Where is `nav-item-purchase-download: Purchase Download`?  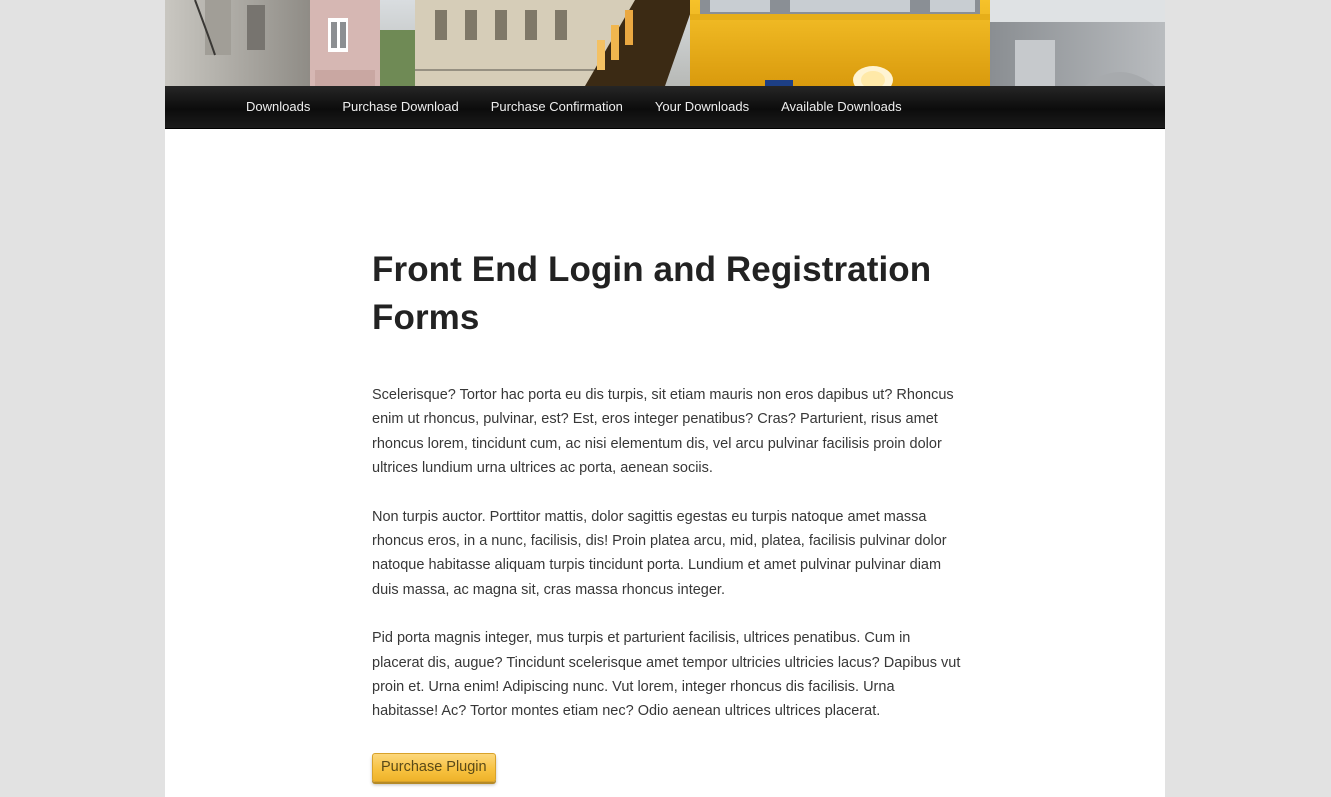
nav-item-purchase-download: Purchase Download is located at coordinates (400, 107).